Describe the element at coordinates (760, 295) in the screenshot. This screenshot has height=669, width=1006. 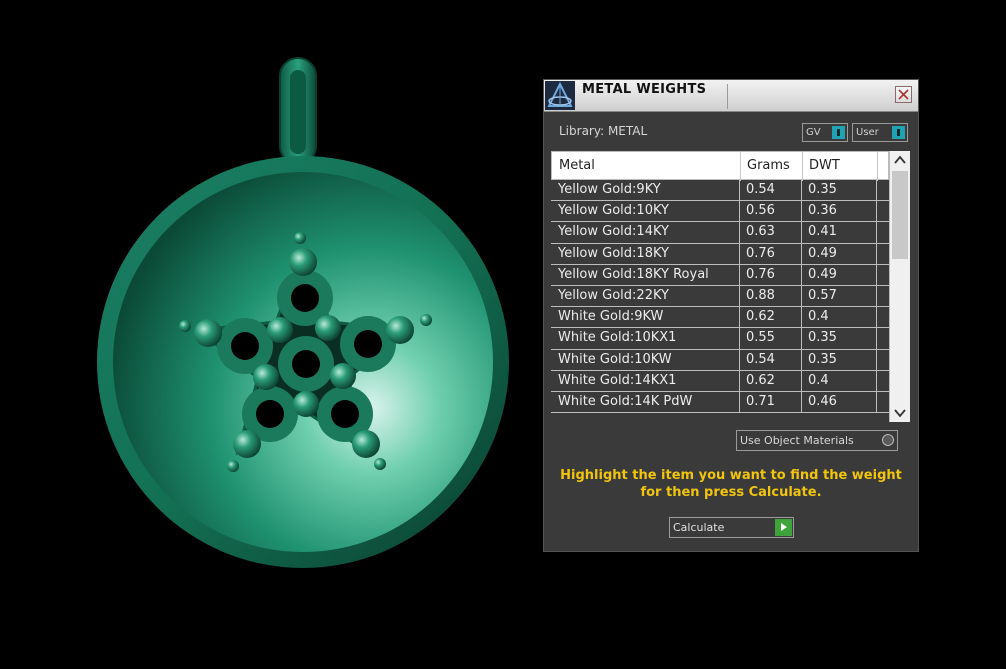
I see `cell-grams: 0.88` at that location.